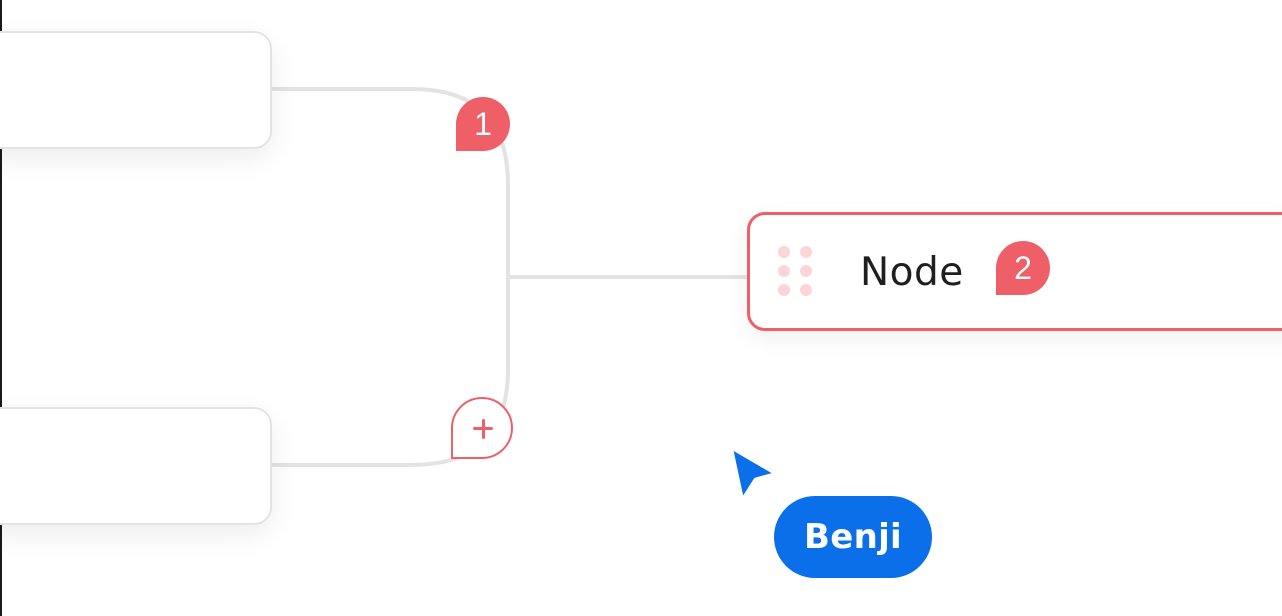 The height and width of the screenshot is (616, 1282). I want to click on node-bottom, so click(136, 466).